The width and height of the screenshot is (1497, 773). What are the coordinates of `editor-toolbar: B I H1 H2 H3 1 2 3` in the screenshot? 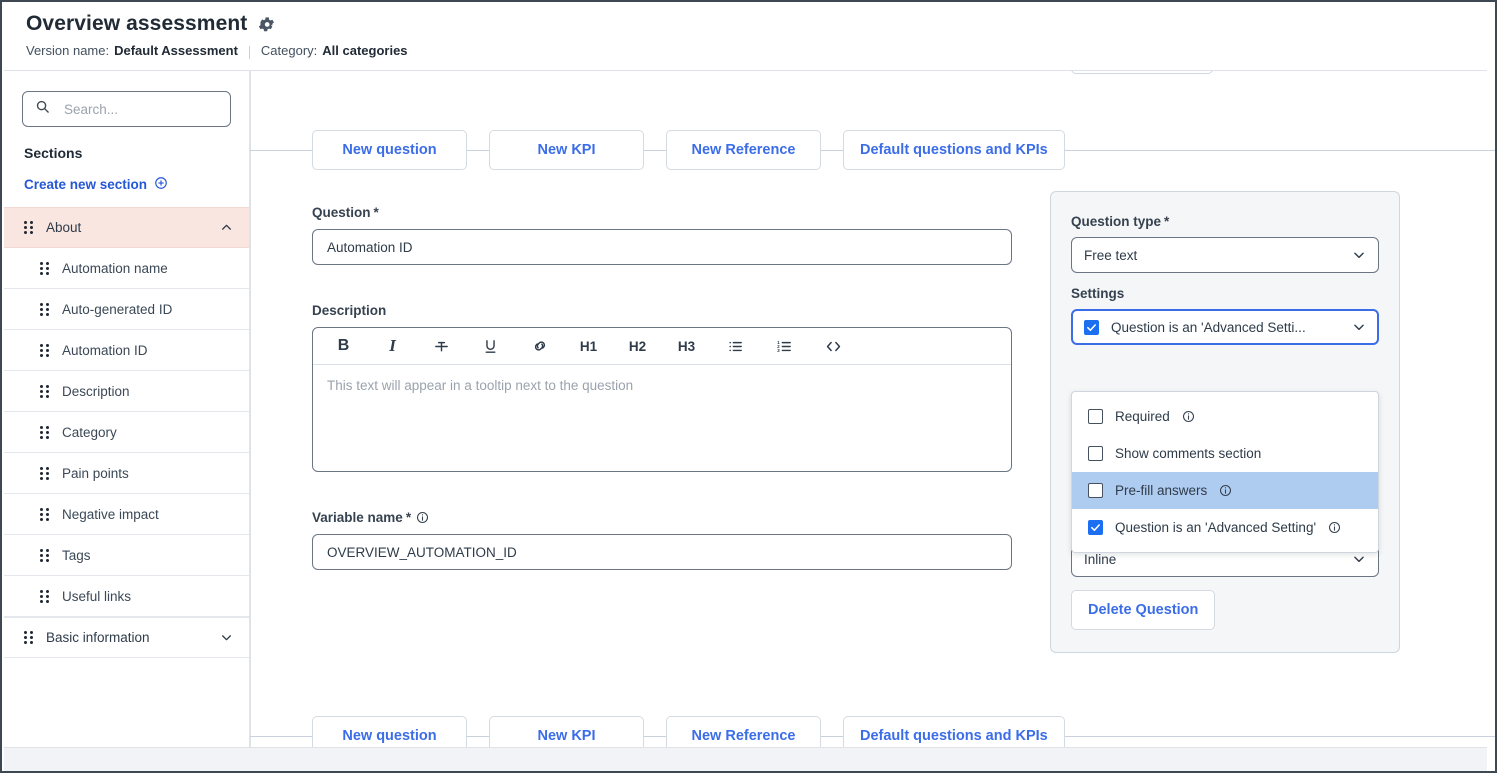 It's located at (662, 346).